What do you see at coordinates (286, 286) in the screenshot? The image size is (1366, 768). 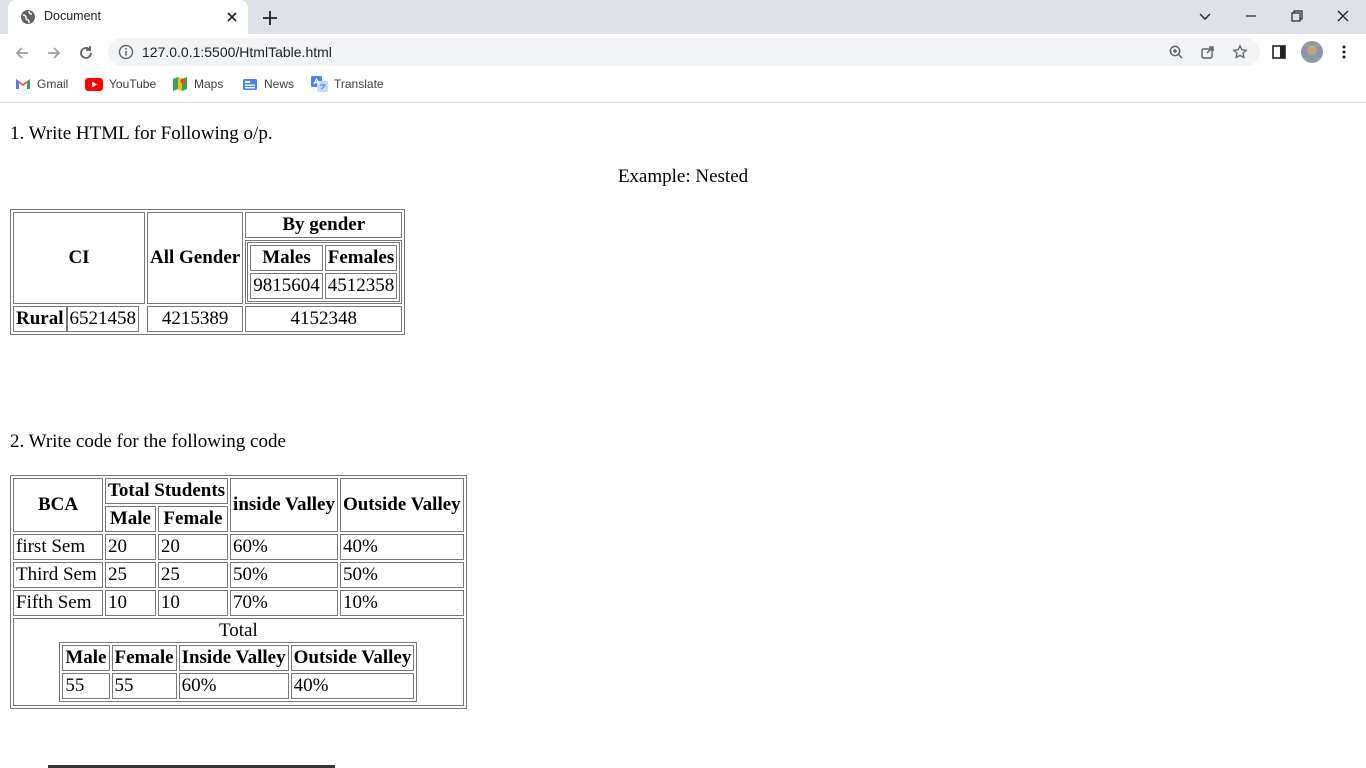 I see `males-value: 9815604` at bounding box center [286, 286].